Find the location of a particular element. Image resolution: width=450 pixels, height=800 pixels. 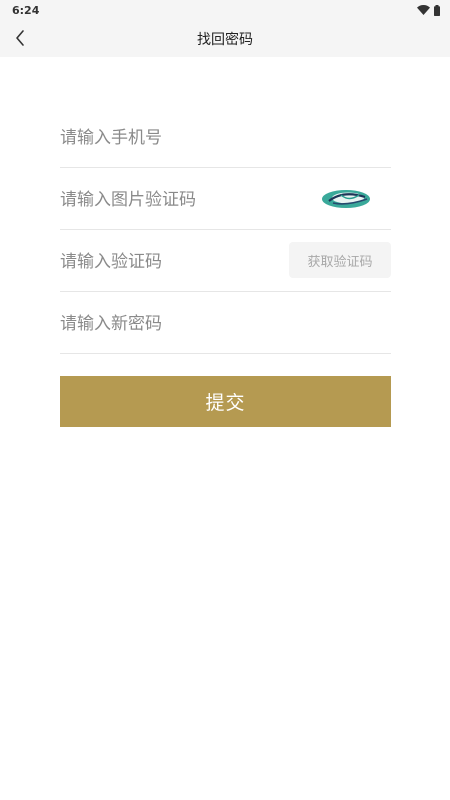

new-password-input is located at coordinates (225, 322).